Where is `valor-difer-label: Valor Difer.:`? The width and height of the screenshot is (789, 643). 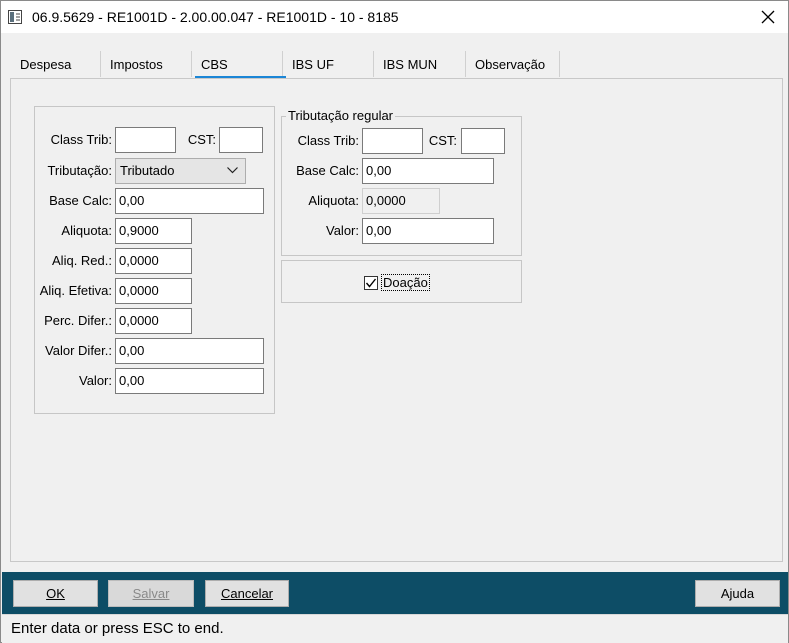
valor-difer-label: Valor Difer.: is located at coordinates (78, 350).